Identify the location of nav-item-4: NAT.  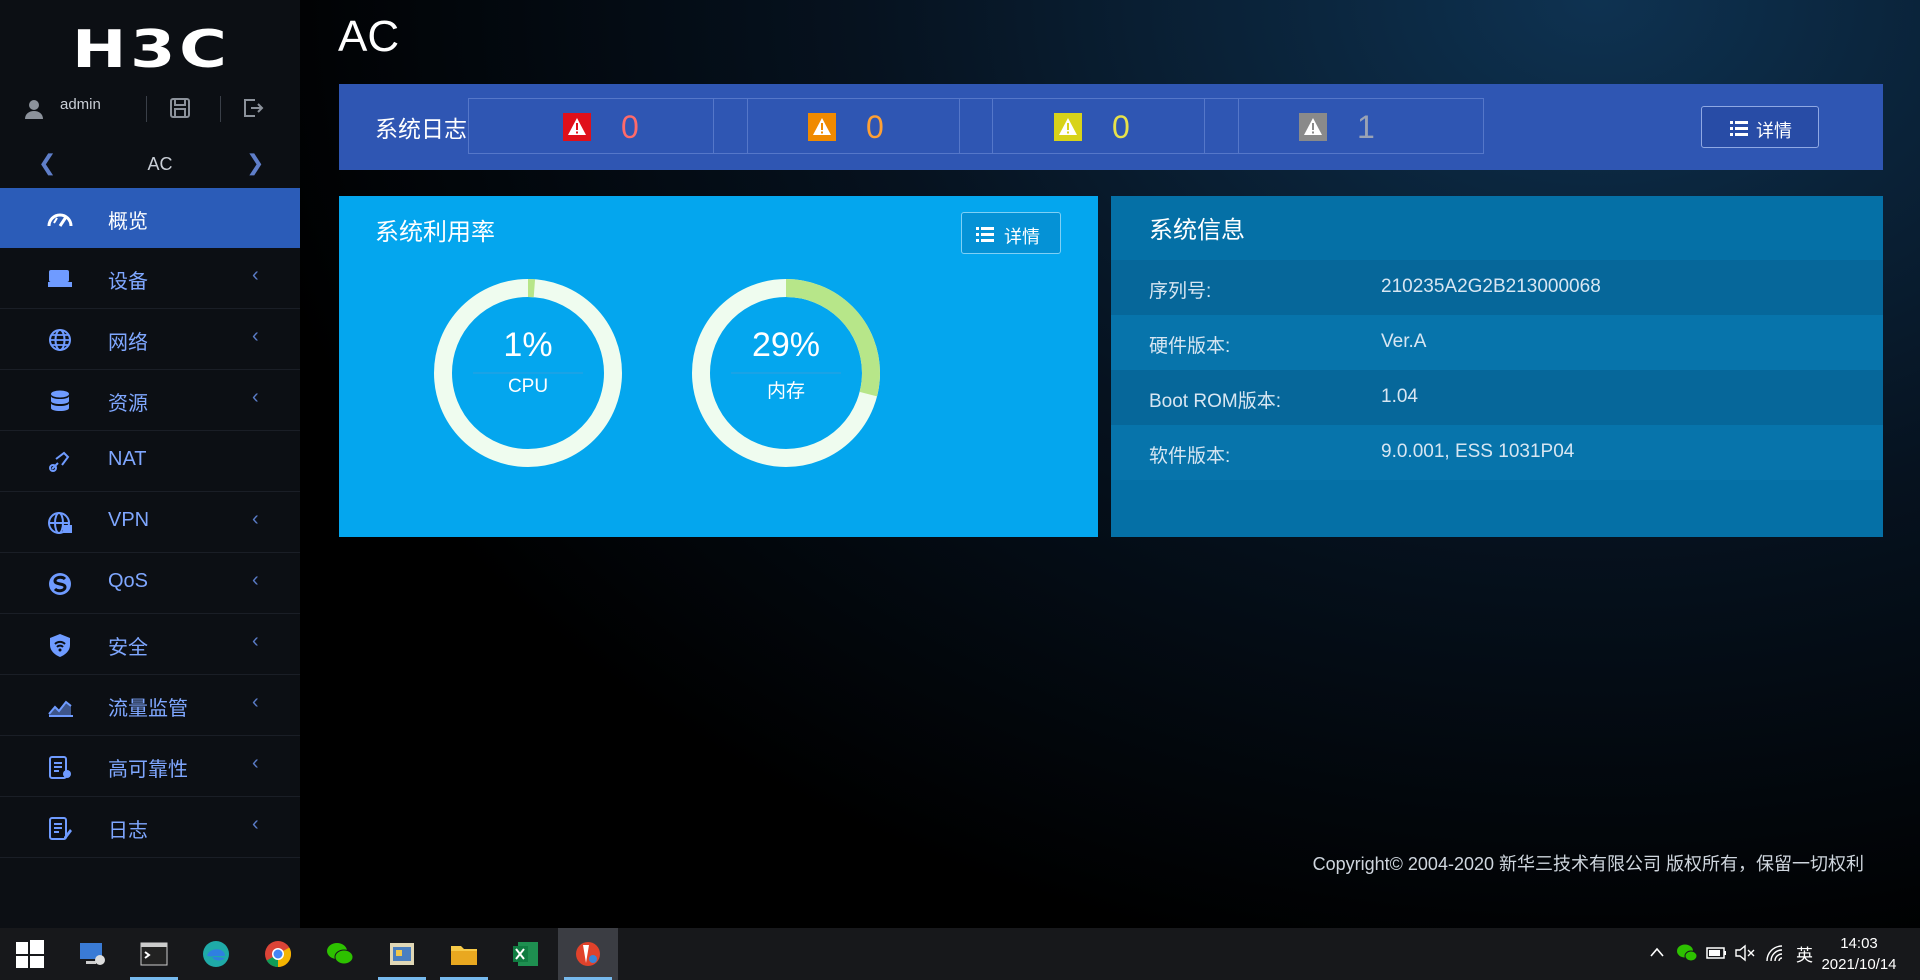
(150, 461).